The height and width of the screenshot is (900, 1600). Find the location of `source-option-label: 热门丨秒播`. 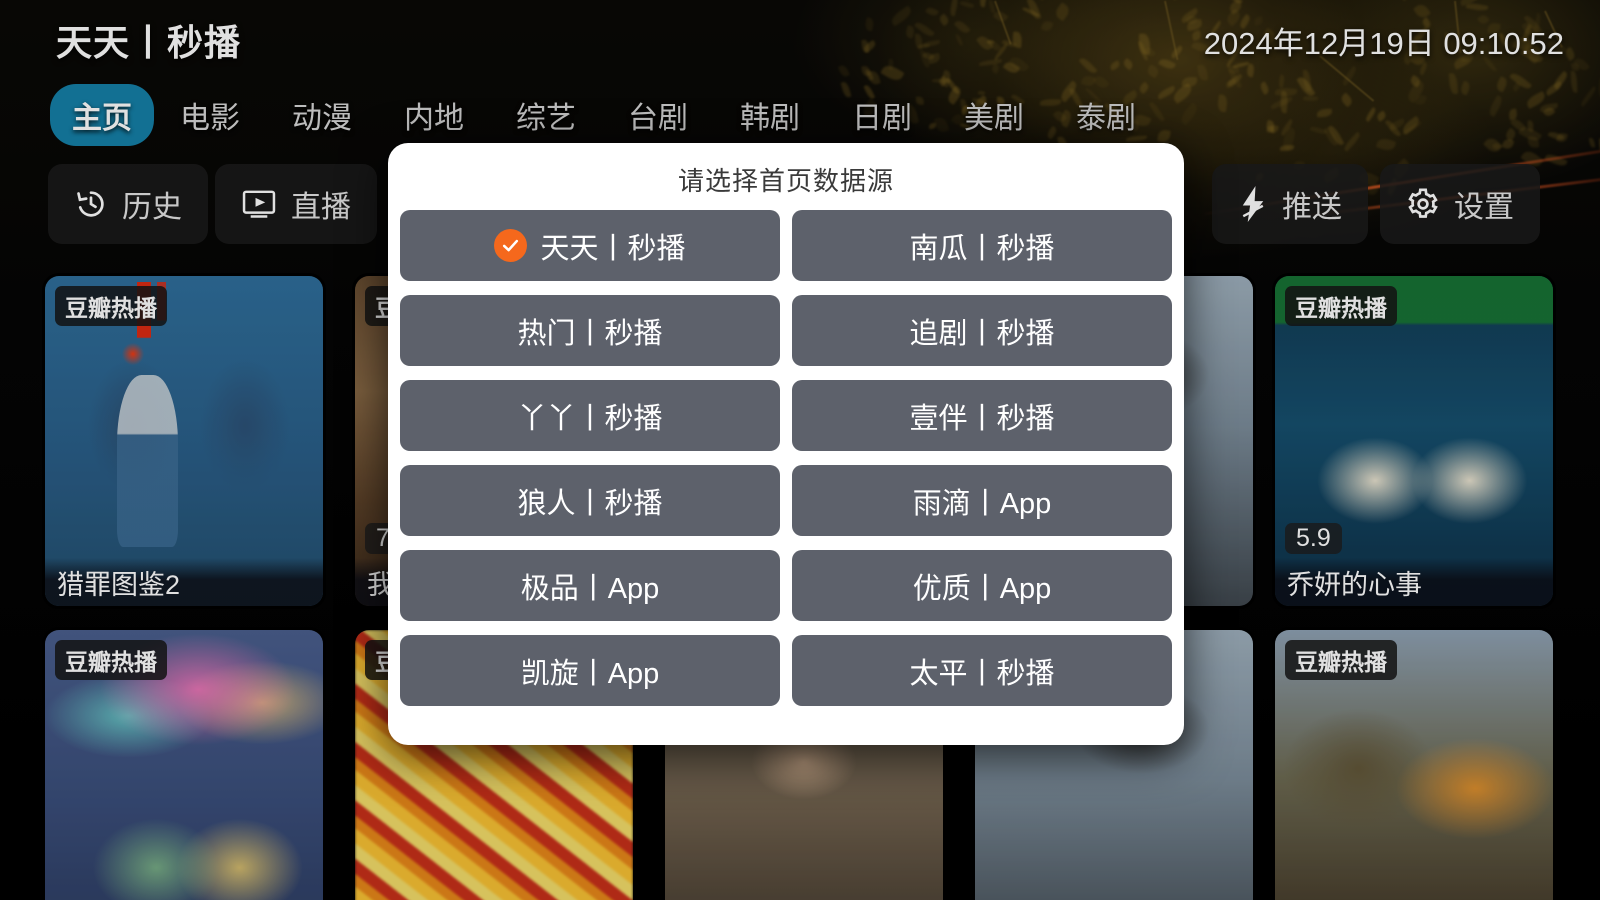

source-option-label: 热门丨秒播 is located at coordinates (590, 333).